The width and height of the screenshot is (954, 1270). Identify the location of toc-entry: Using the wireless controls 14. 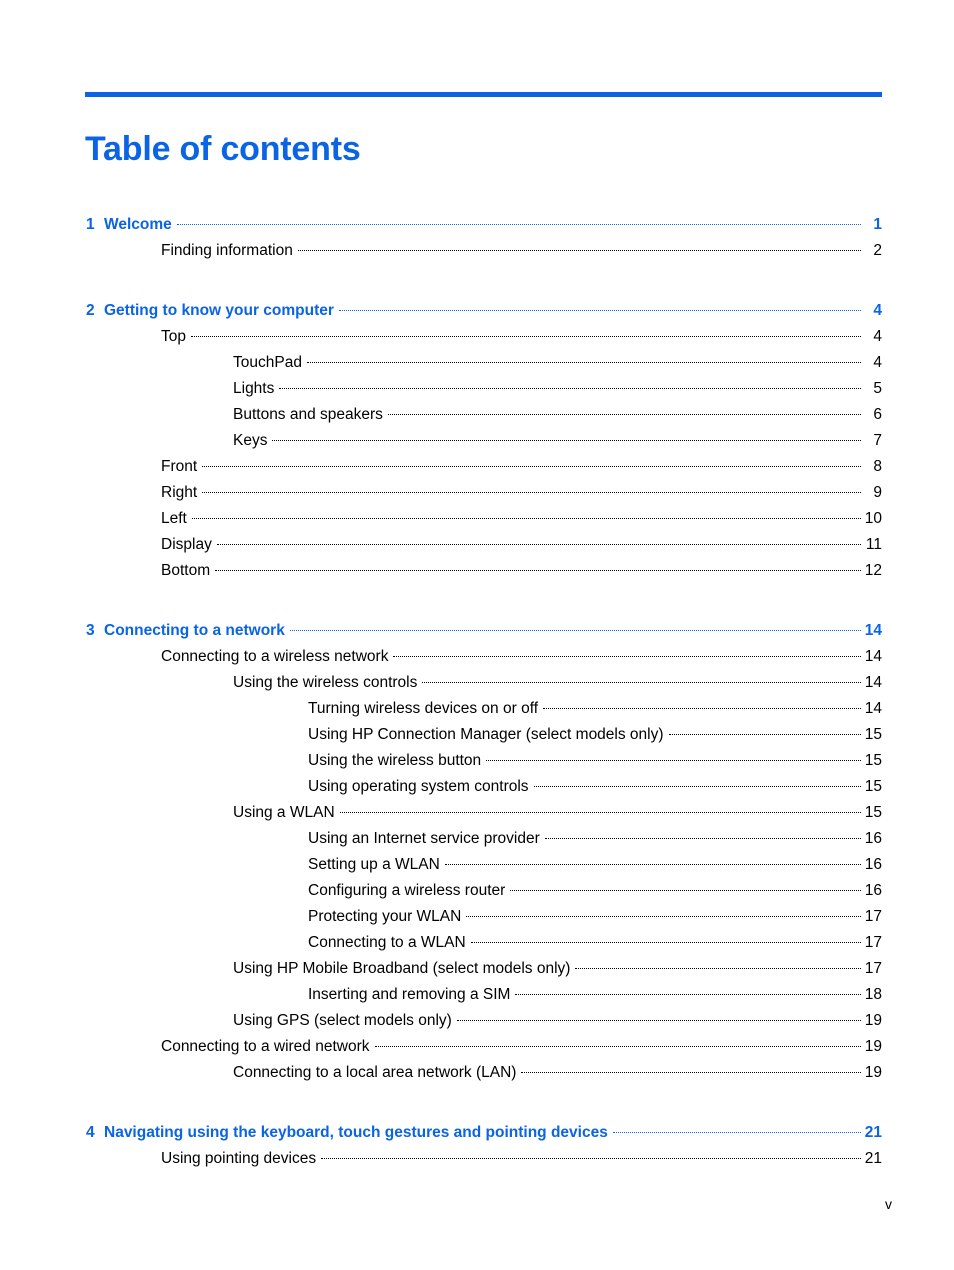
(477, 683).